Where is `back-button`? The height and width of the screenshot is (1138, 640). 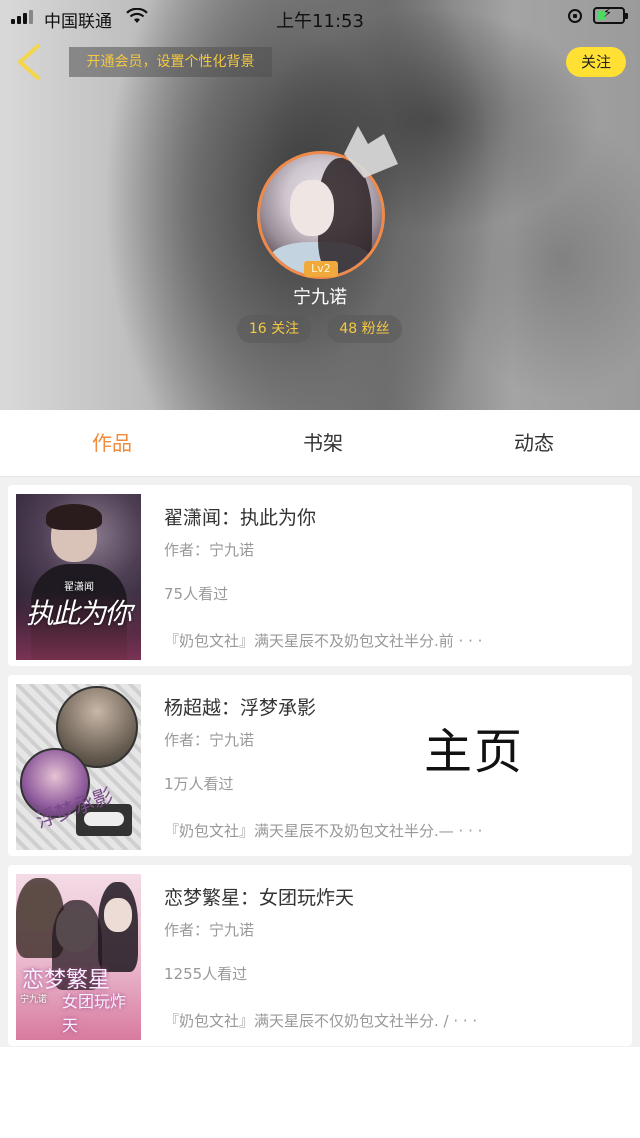
back-button is located at coordinates (30, 62).